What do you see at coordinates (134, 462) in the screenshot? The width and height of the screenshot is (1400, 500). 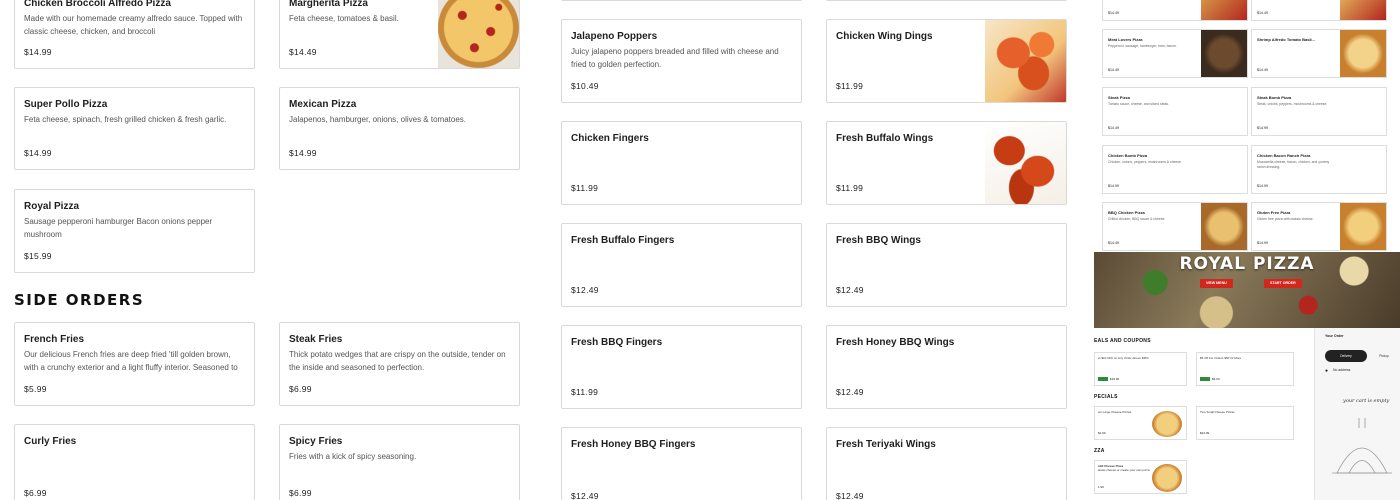 I see `menu-item-curly-fries: Curly Fries $6.99` at bounding box center [134, 462].